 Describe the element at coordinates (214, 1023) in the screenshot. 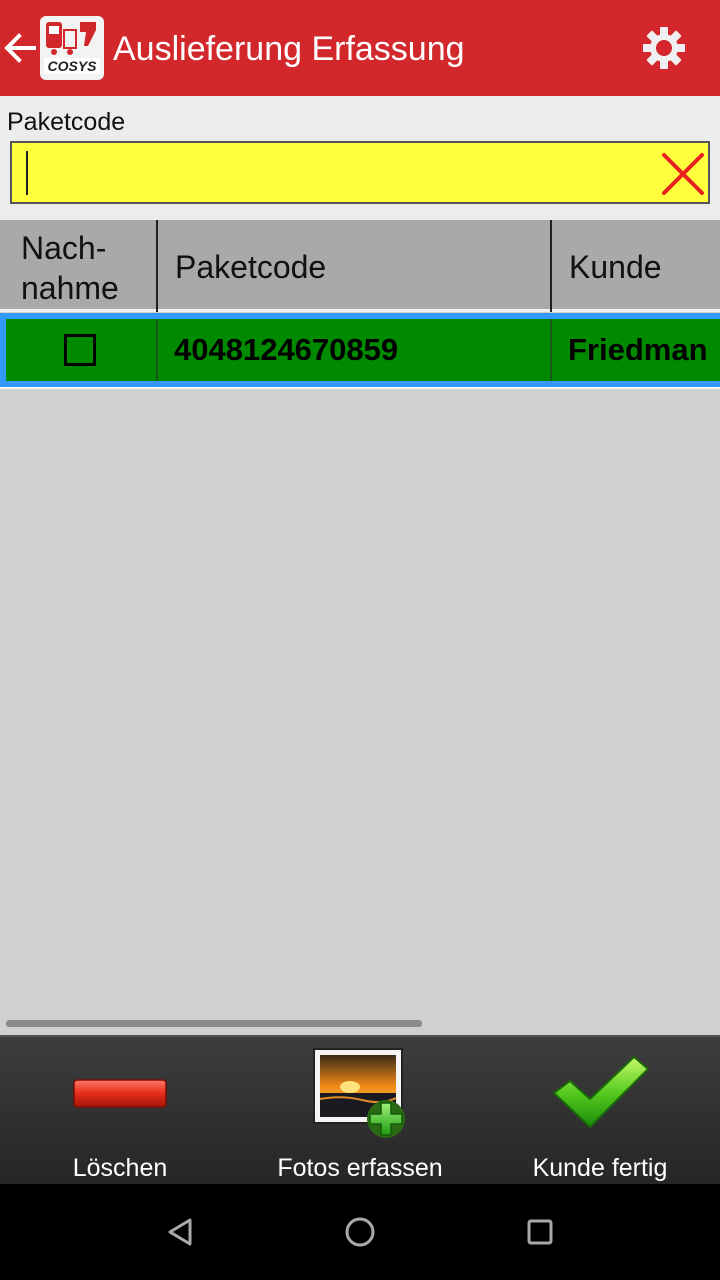

I see `horizontal-scrollbar` at that location.